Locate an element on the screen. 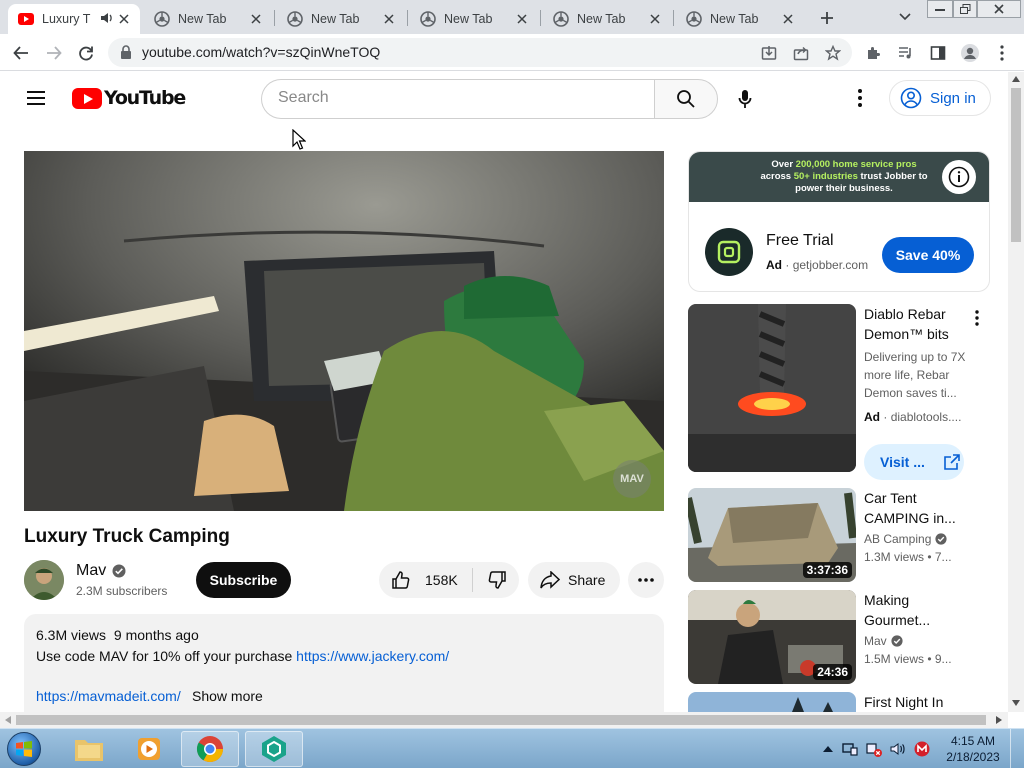  youtube-logo: YouTube is located at coordinates (129, 98).